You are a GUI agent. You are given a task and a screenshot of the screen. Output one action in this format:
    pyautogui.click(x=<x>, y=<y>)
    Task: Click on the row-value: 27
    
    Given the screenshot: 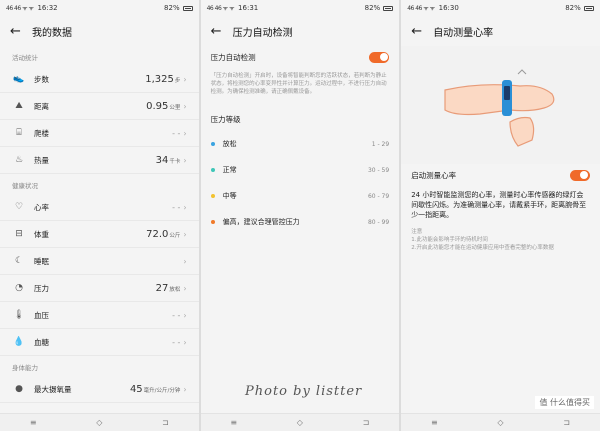 What is the action you would take?
    pyautogui.click(x=162, y=288)
    